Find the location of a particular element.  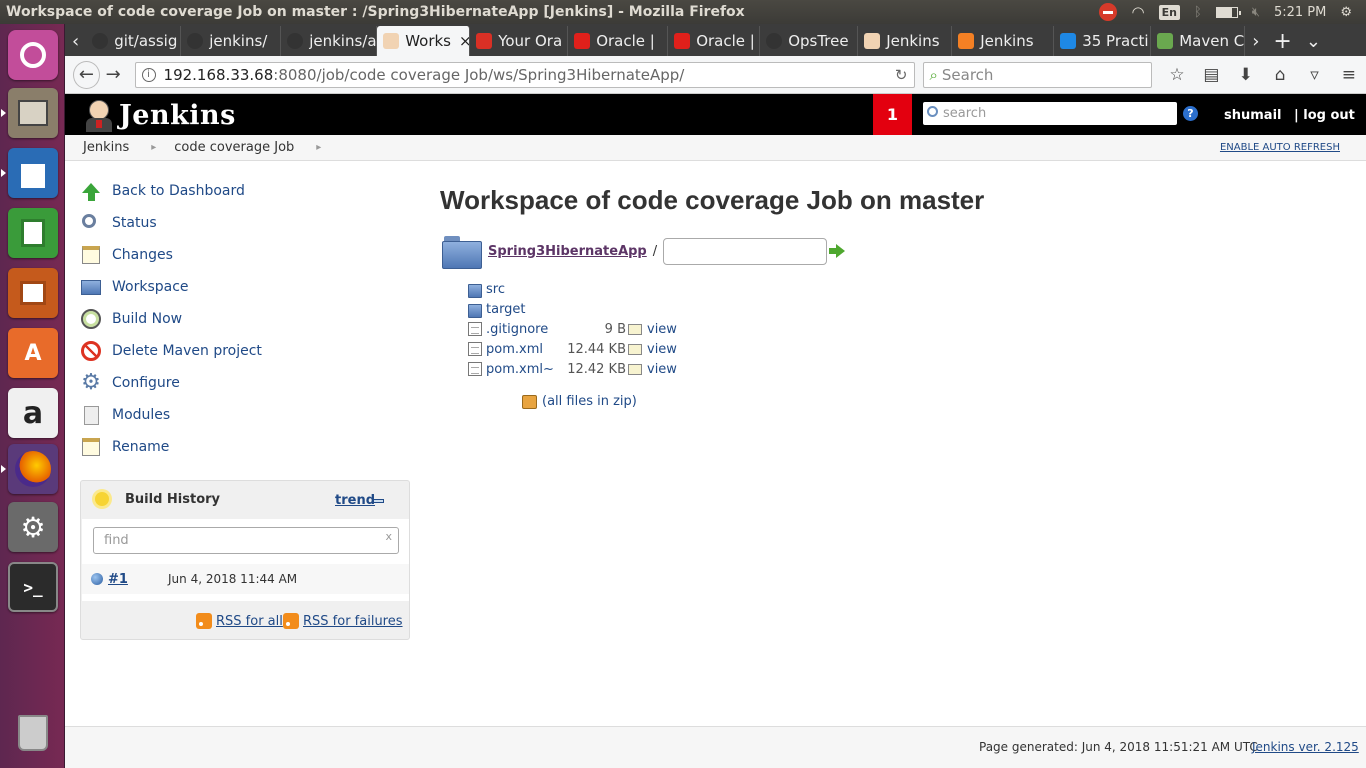

amazon-icon: a is located at coordinates (33, 413).